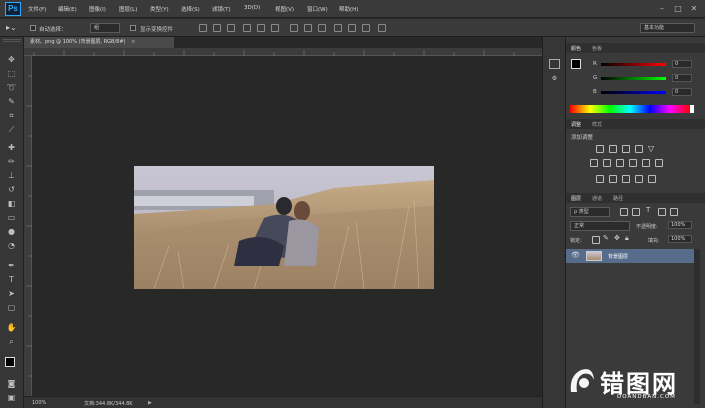  I want to click on spectrum-white-chip, so click(692, 109).